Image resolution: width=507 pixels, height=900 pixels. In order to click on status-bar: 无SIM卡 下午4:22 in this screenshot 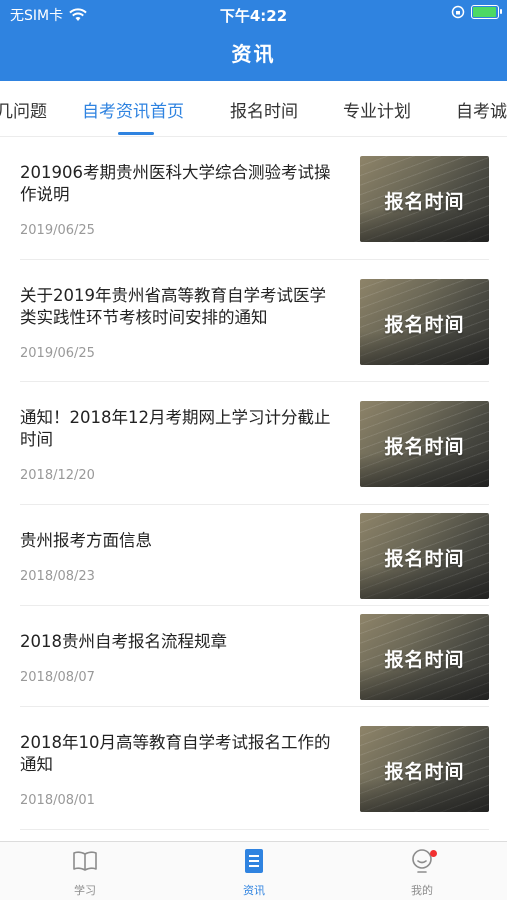, I will do `click(253, 14)`.